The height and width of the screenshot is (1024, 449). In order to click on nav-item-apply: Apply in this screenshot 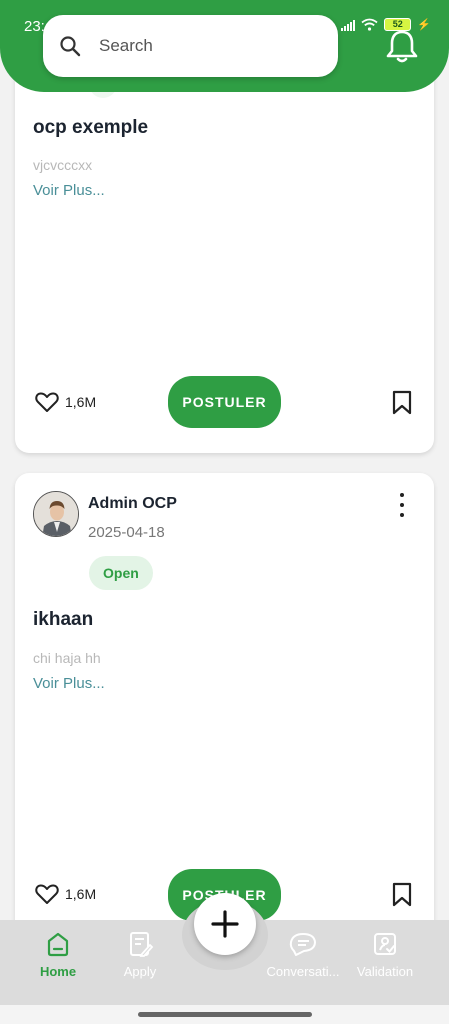, I will do `click(140, 954)`.